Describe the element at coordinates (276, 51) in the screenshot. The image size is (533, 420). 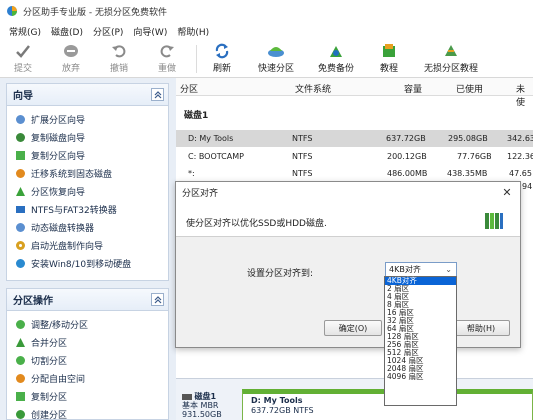
I see `quick-partition-icon` at that location.